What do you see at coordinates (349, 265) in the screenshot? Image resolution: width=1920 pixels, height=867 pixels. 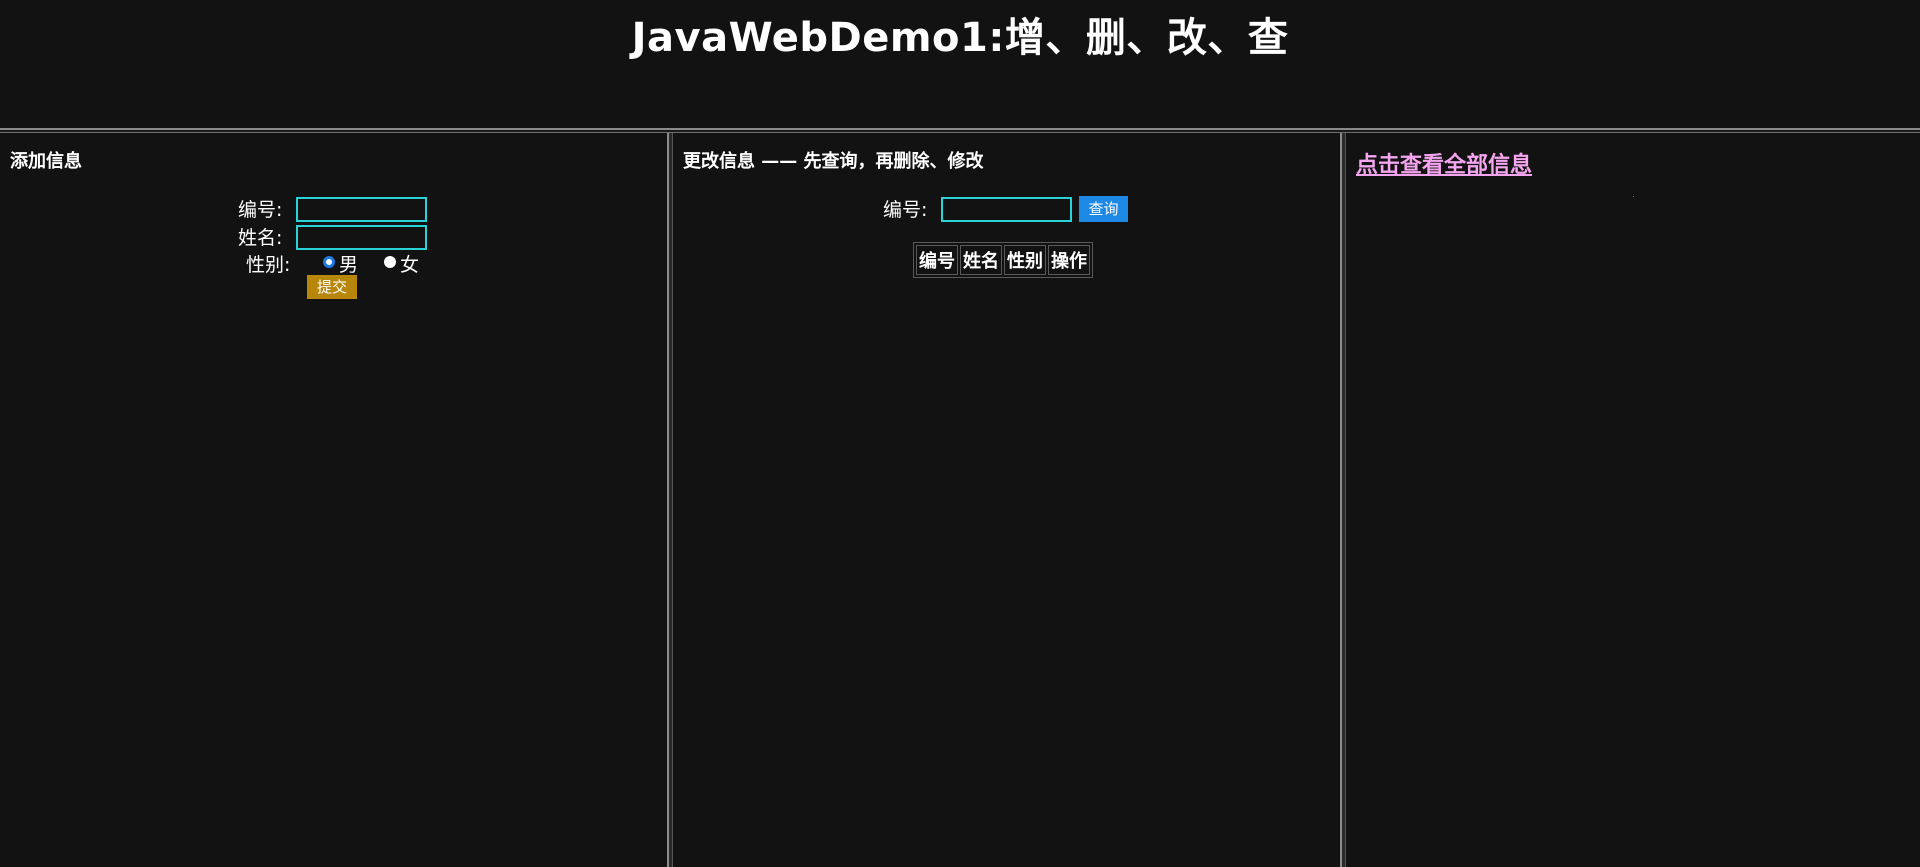 I see `gender-option-male: 男` at bounding box center [349, 265].